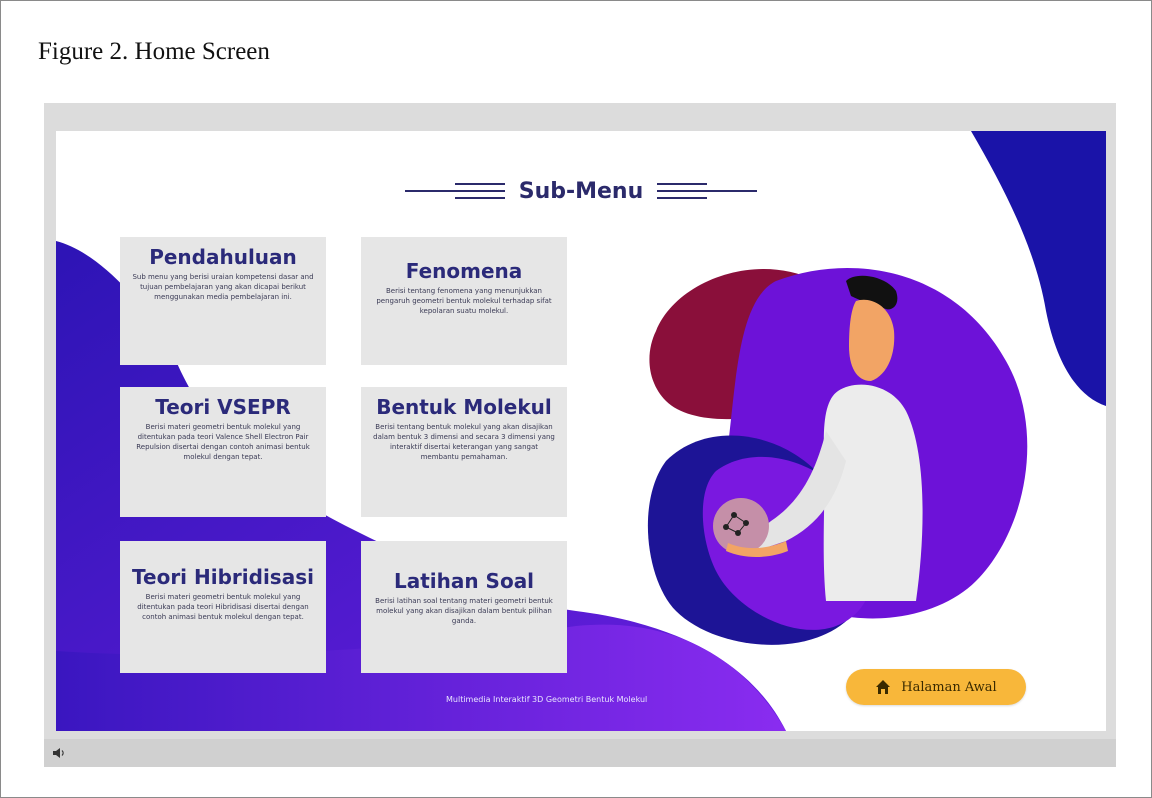 Image resolution: width=1152 pixels, height=798 pixels. Describe the element at coordinates (580, 753) in the screenshot. I see `player-control-bar` at that location.